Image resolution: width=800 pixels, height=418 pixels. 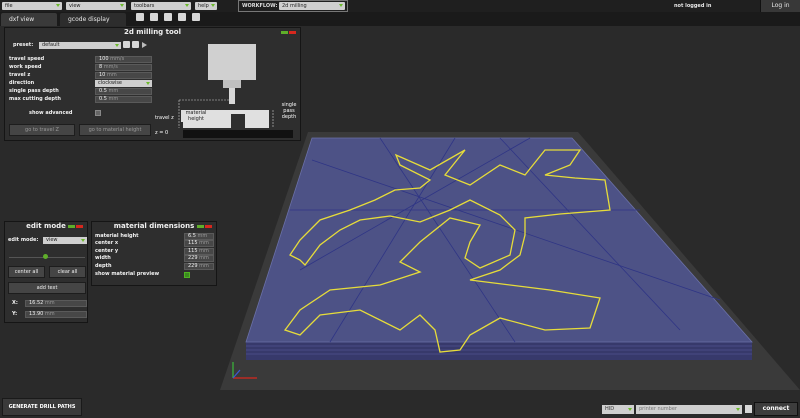 I want to click on x-input: 16.52 mm, so click(x=56, y=303).